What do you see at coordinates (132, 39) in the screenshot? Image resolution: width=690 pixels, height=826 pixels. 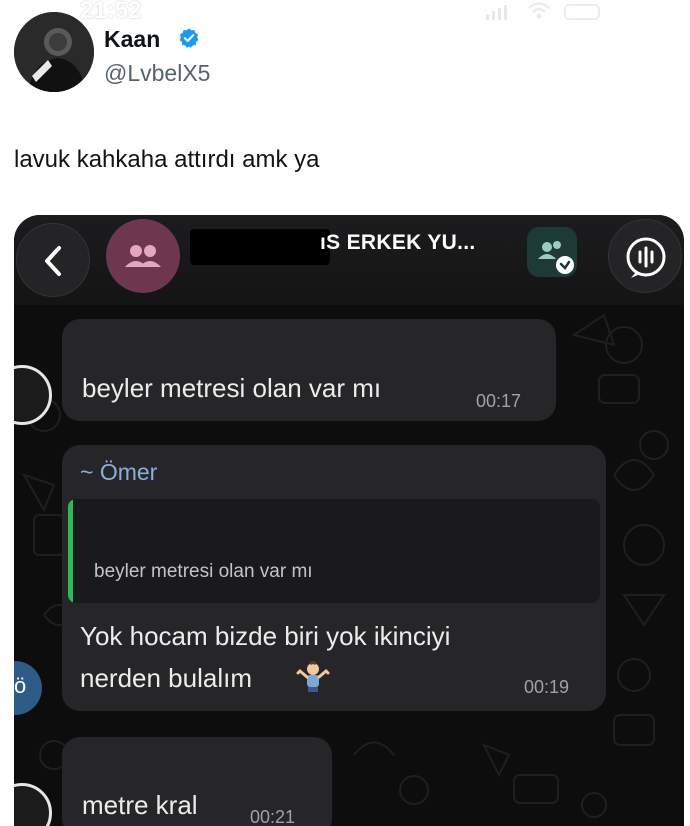 I see `display-name: Kaan` at bounding box center [132, 39].